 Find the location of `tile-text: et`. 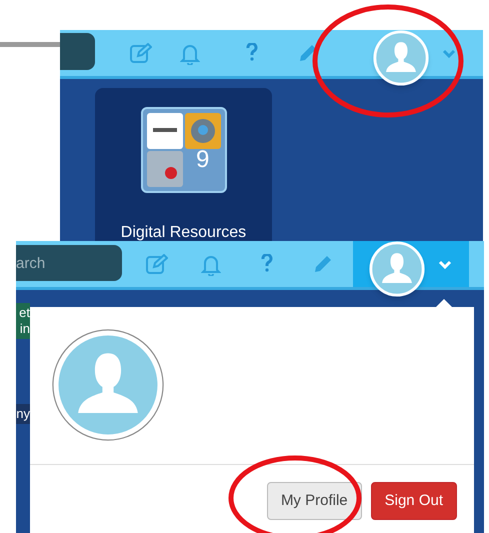

tile-text: et is located at coordinates (24, 313).